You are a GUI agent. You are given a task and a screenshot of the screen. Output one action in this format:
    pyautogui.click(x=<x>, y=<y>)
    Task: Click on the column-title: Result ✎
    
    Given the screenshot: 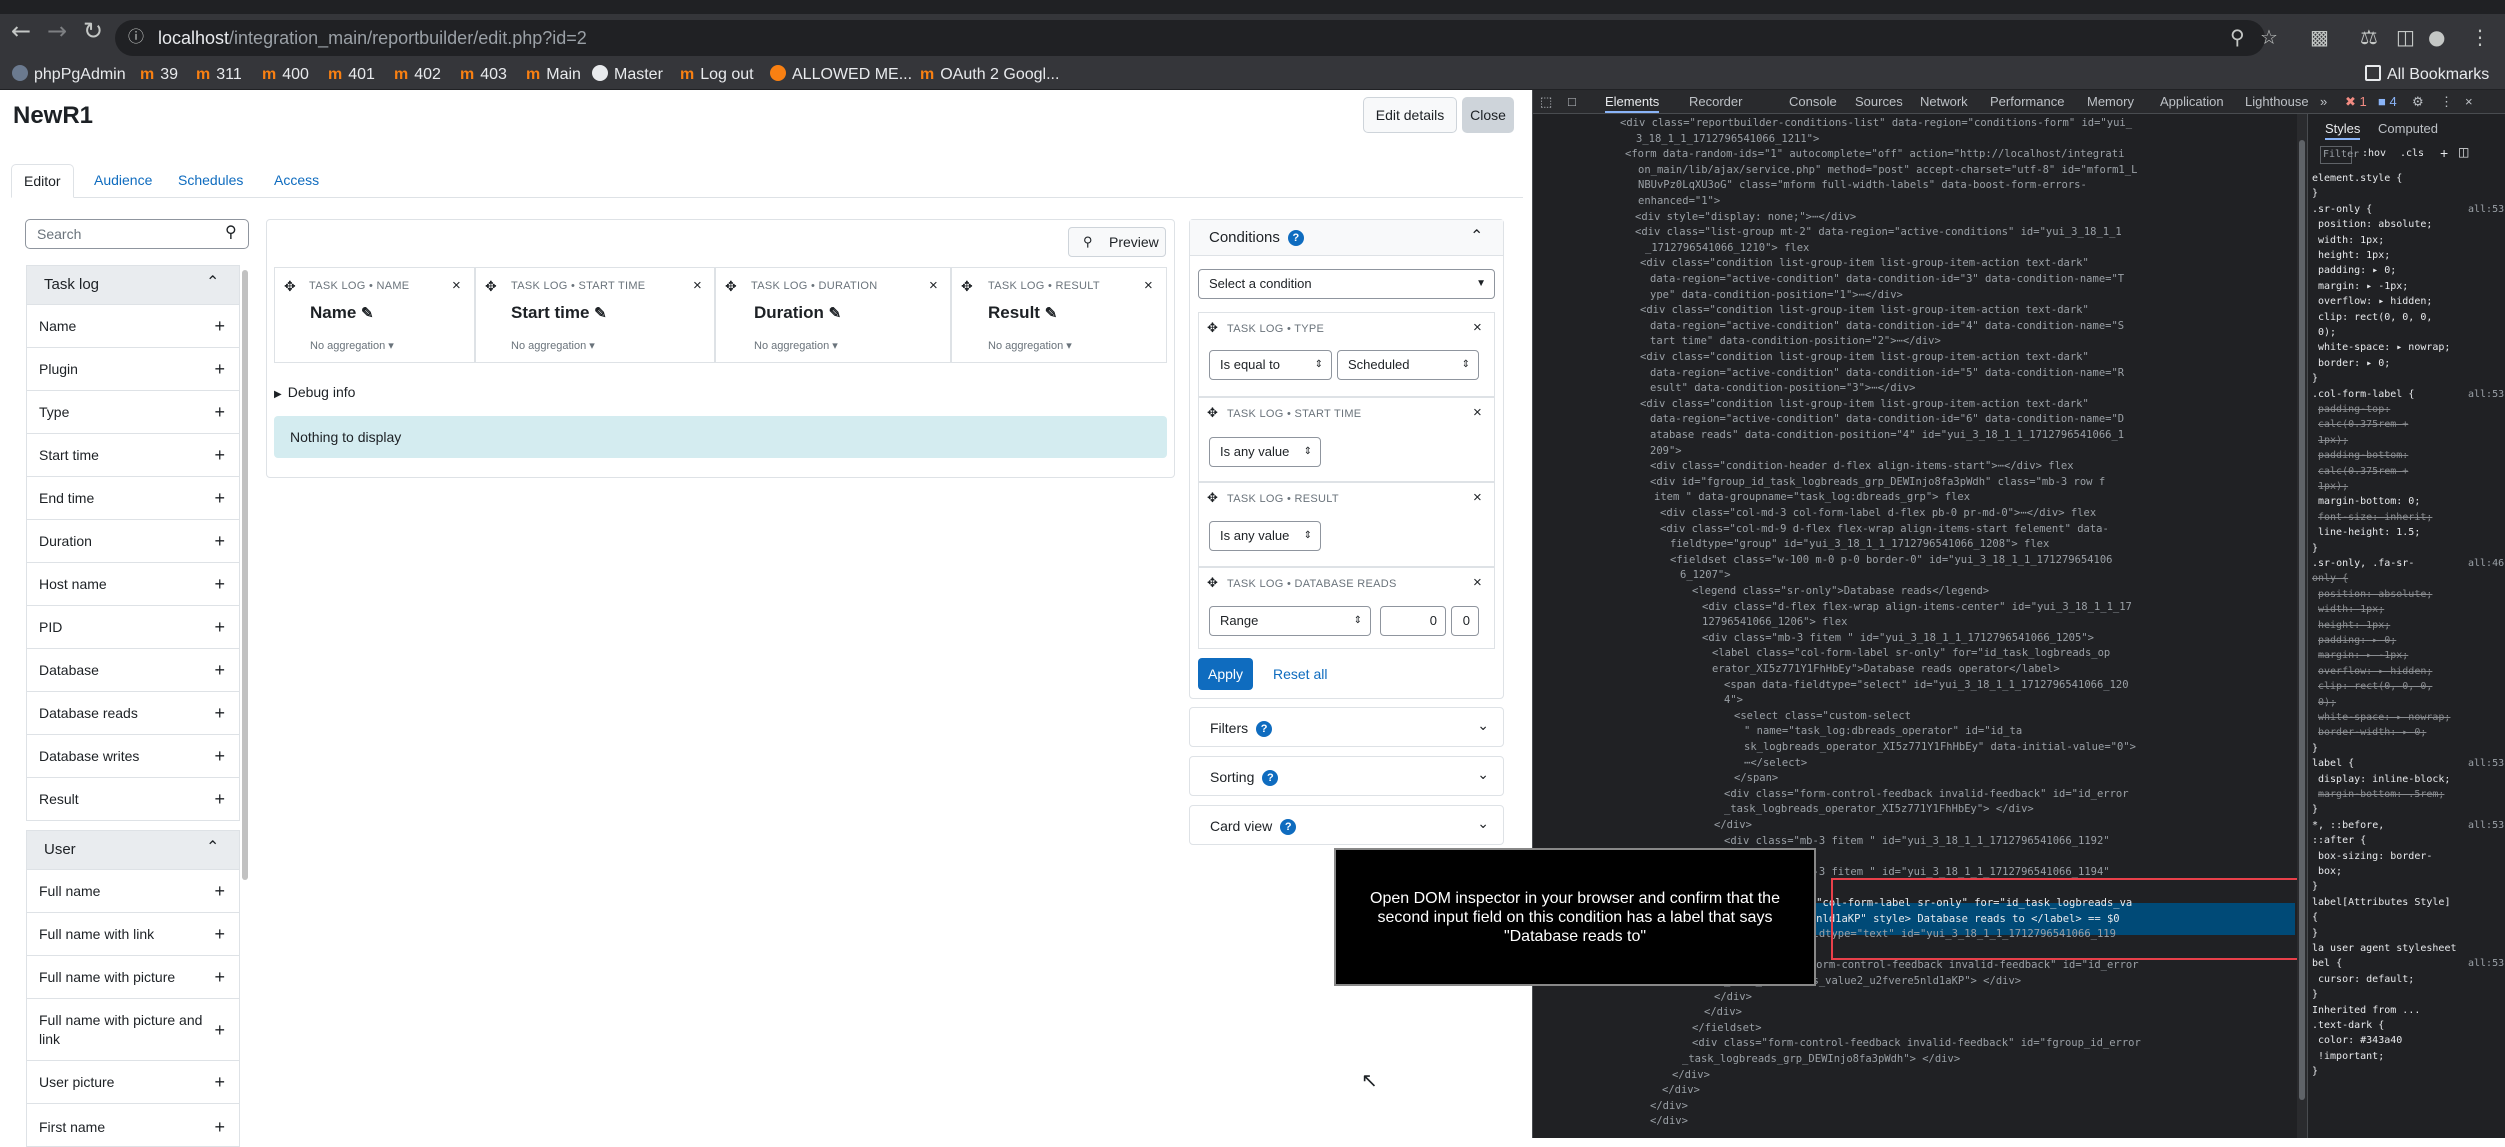 What is the action you would take?
    pyautogui.click(x=1022, y=313)
    